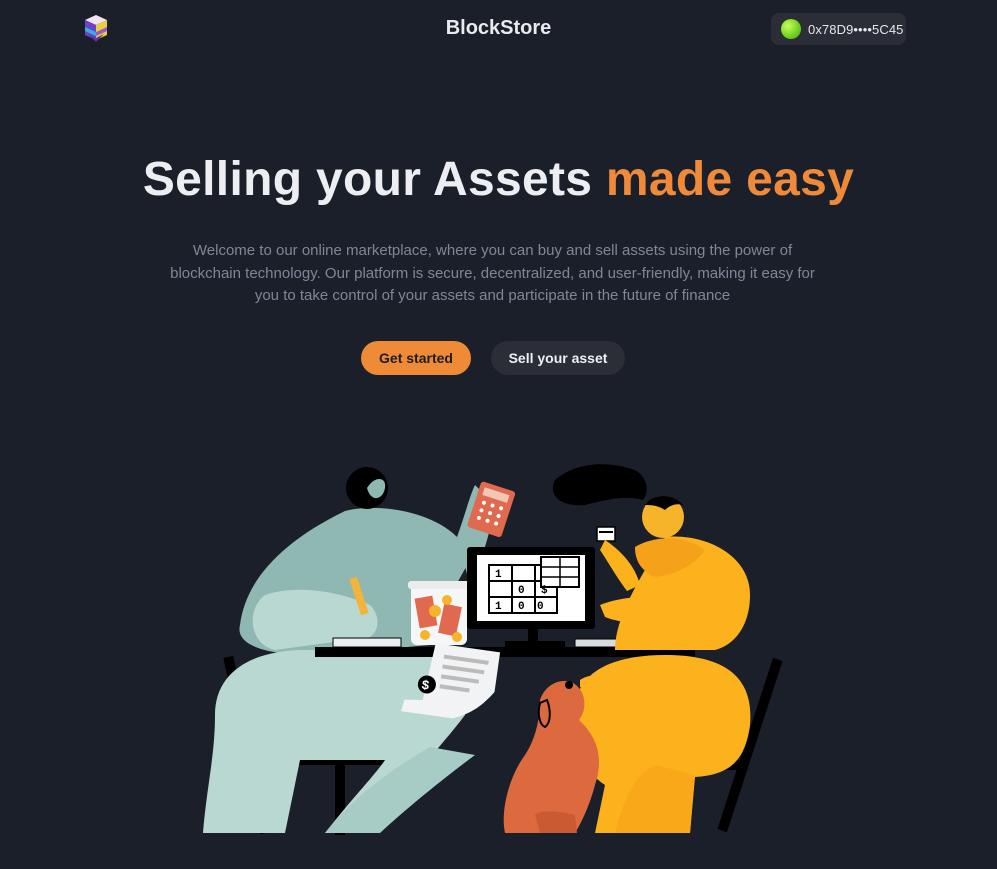  Describe the element at coordinates (521, 607) in the screenshot. I see `sheet-cell-5: 0` at that location.